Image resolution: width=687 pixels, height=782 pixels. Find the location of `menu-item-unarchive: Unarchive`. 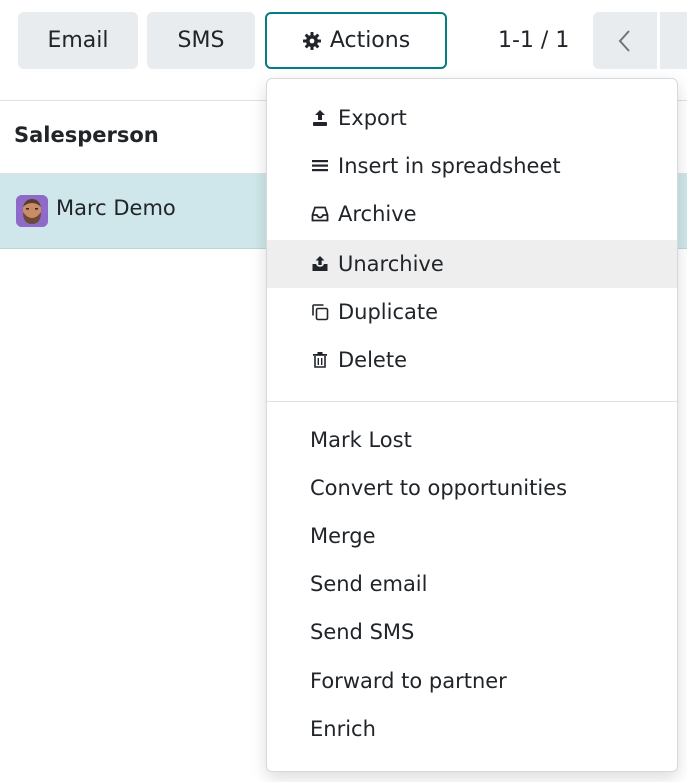

menu-item-unarchive: Unarchive is located at coordinates (472, 264).